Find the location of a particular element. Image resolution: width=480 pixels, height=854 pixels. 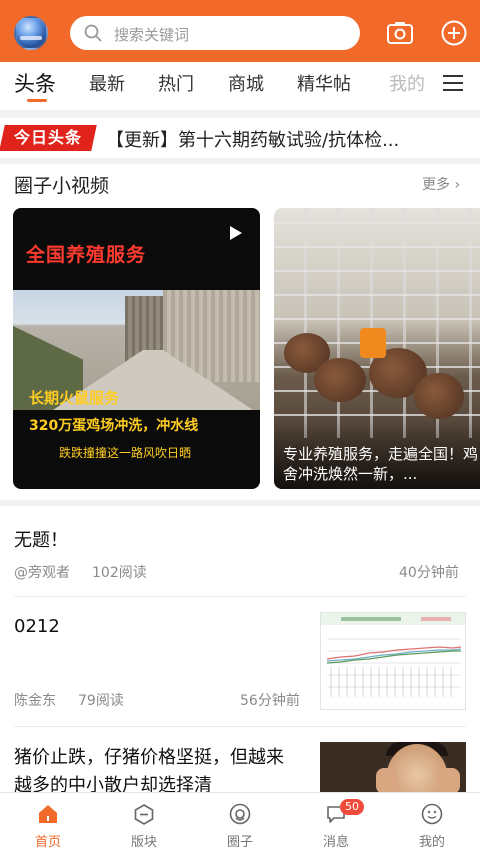

tab-headlines: 头条 is located at coordinates (35, 83).